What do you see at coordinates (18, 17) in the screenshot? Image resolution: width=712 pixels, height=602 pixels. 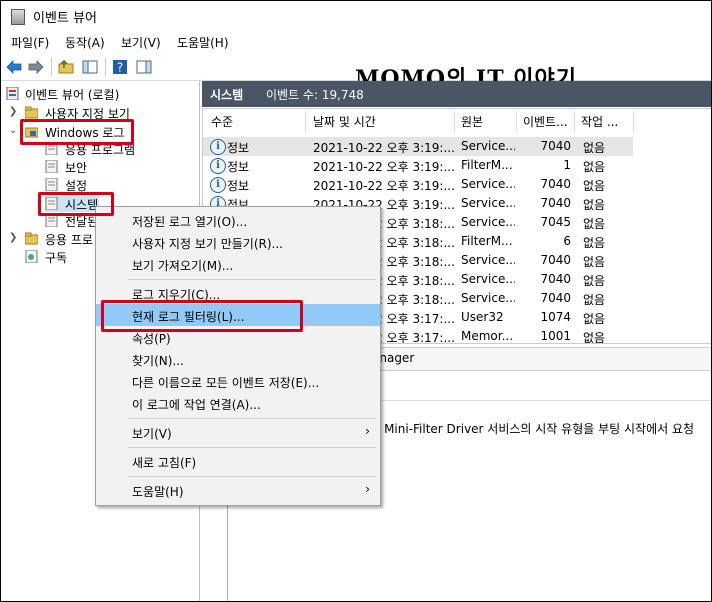 I see `event-viewer-app-icon` at bounding box center [18, 17].